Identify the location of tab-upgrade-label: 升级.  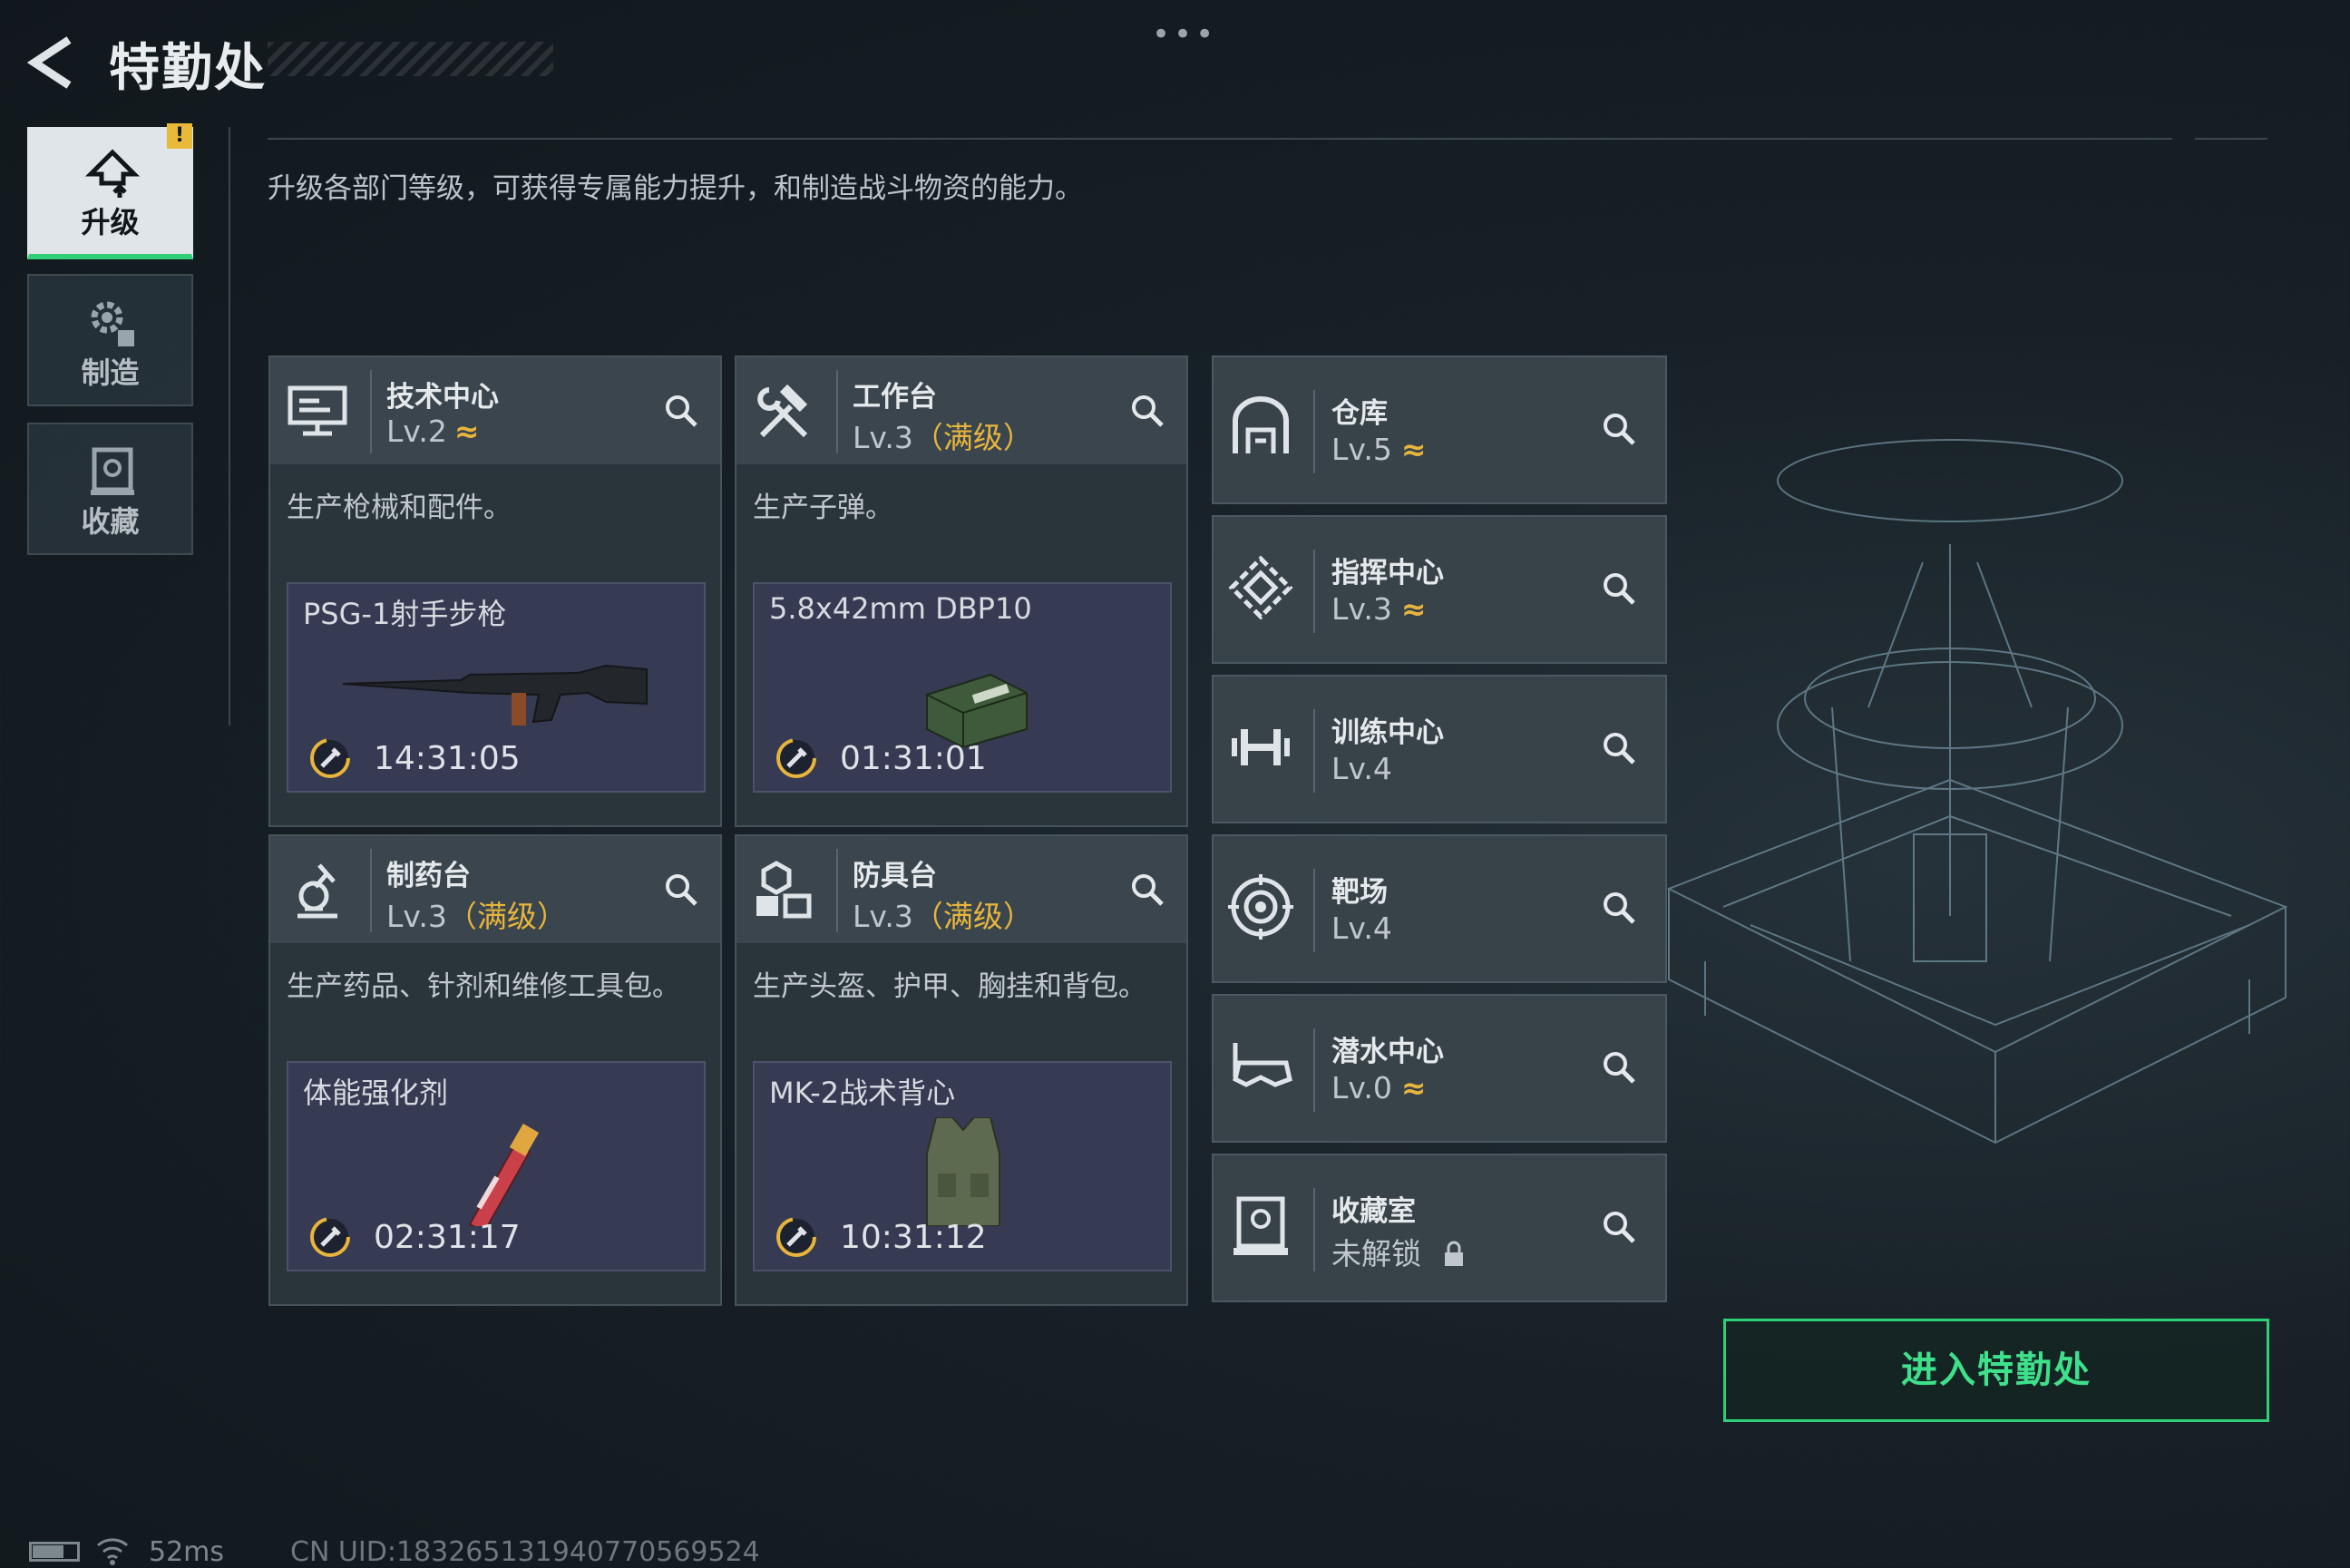
(110, 222).